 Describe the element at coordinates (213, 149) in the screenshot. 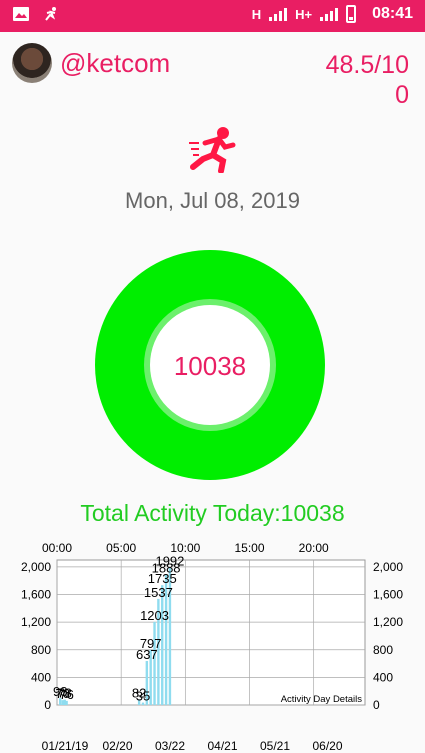

I see `runner-icon` at that location.